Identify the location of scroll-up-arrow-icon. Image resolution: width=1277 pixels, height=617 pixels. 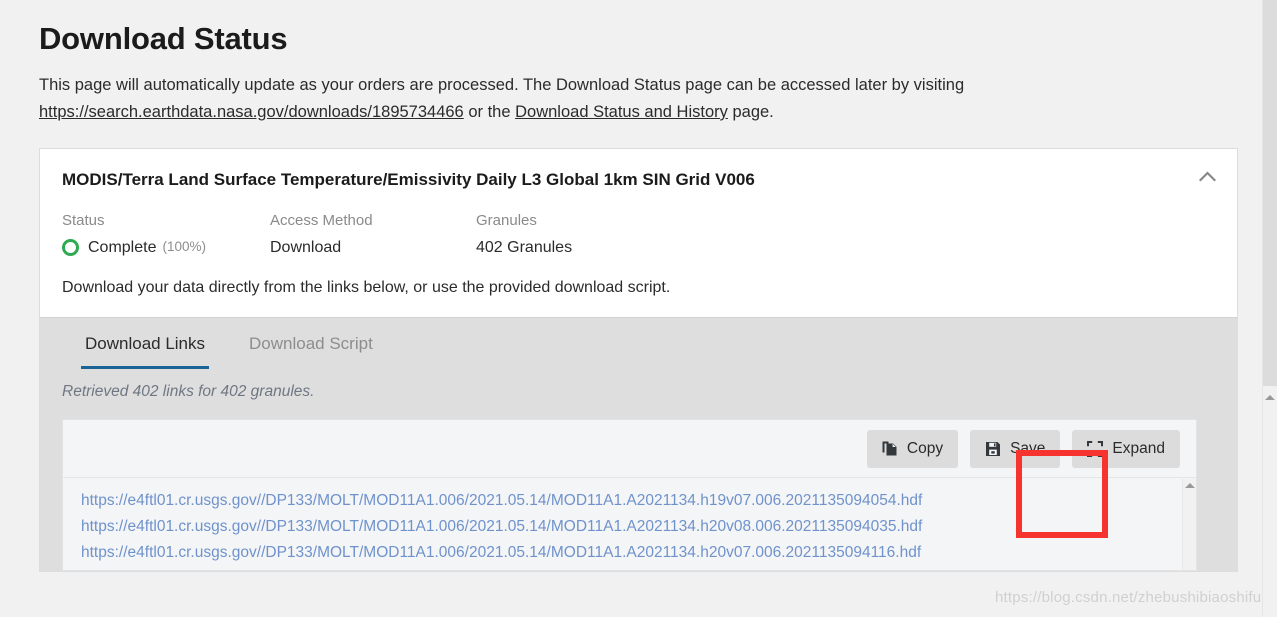
(1190, 486).